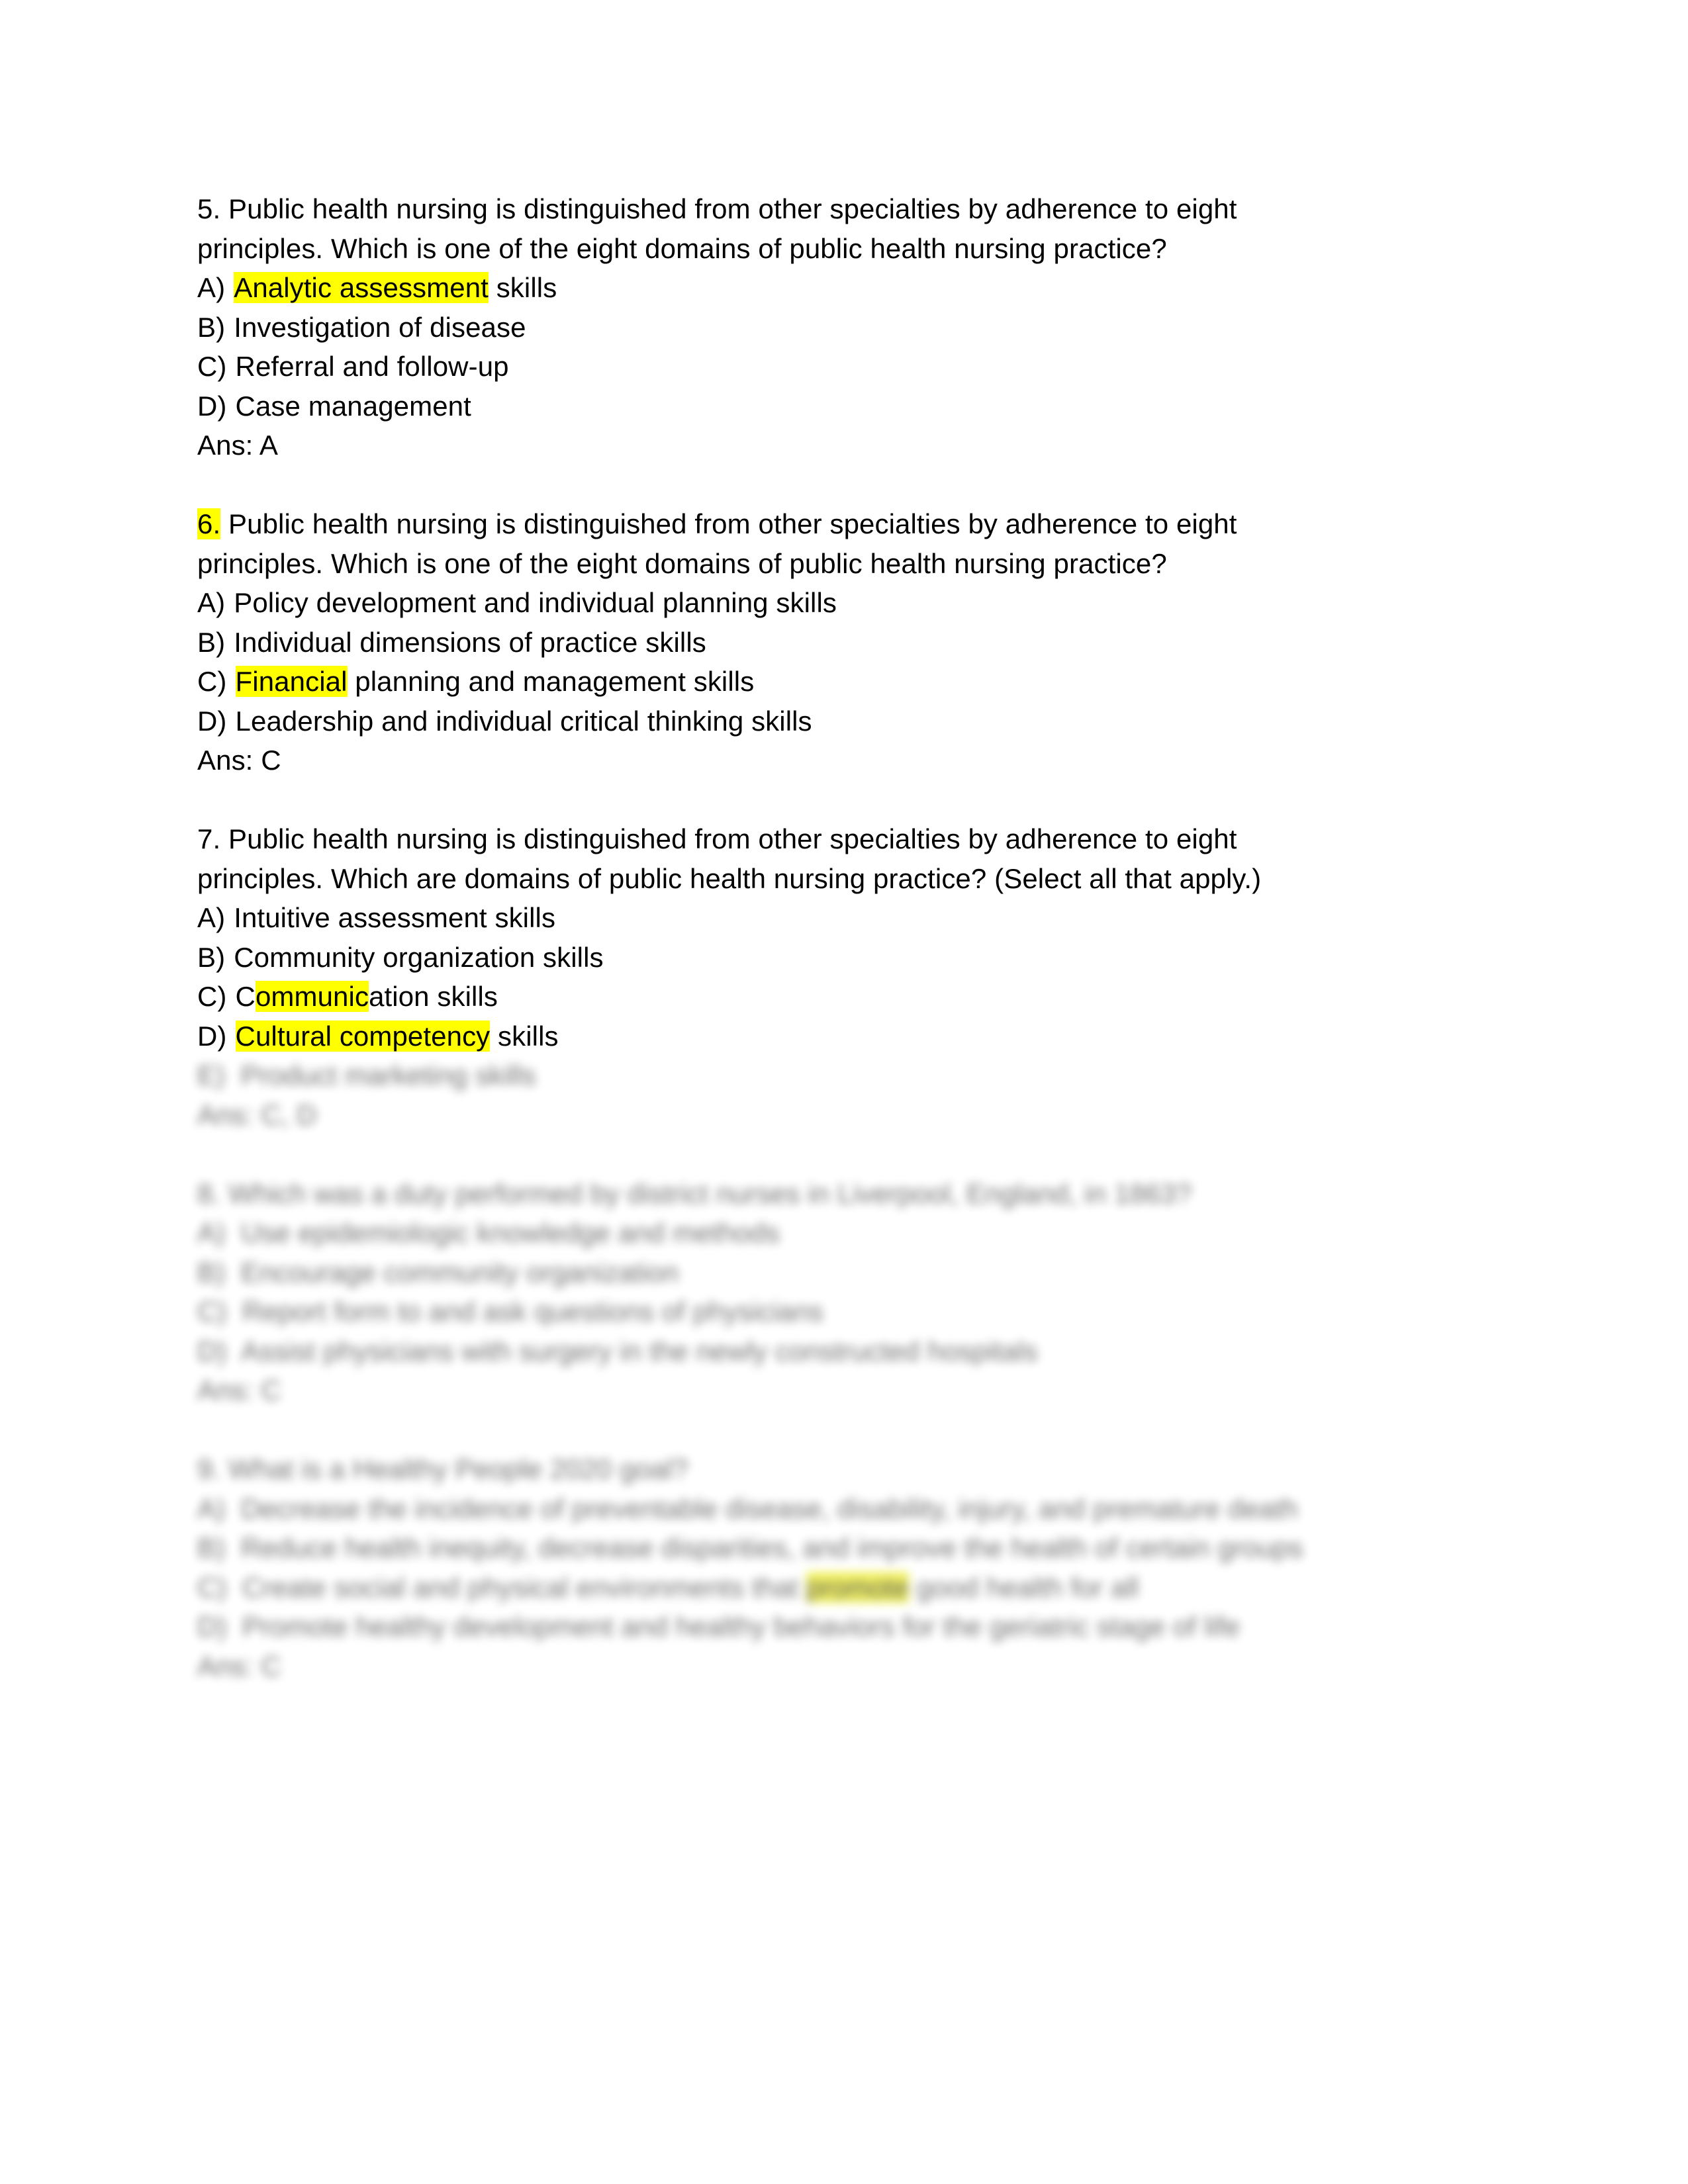 The image size is (1688, 2184). I want to click on option-text: Community organization skills, so click(419, 957).